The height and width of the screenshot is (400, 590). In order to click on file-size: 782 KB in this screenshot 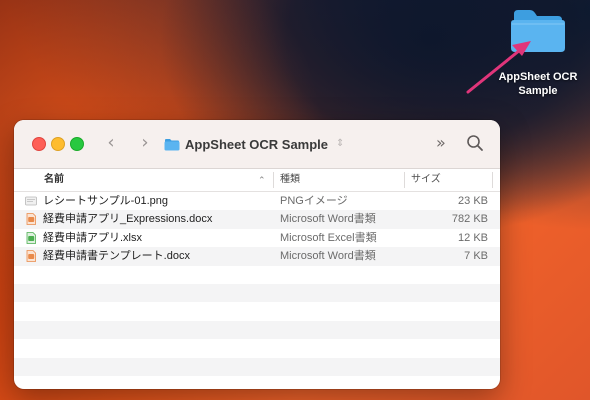, I will do `click(469, 219)`.